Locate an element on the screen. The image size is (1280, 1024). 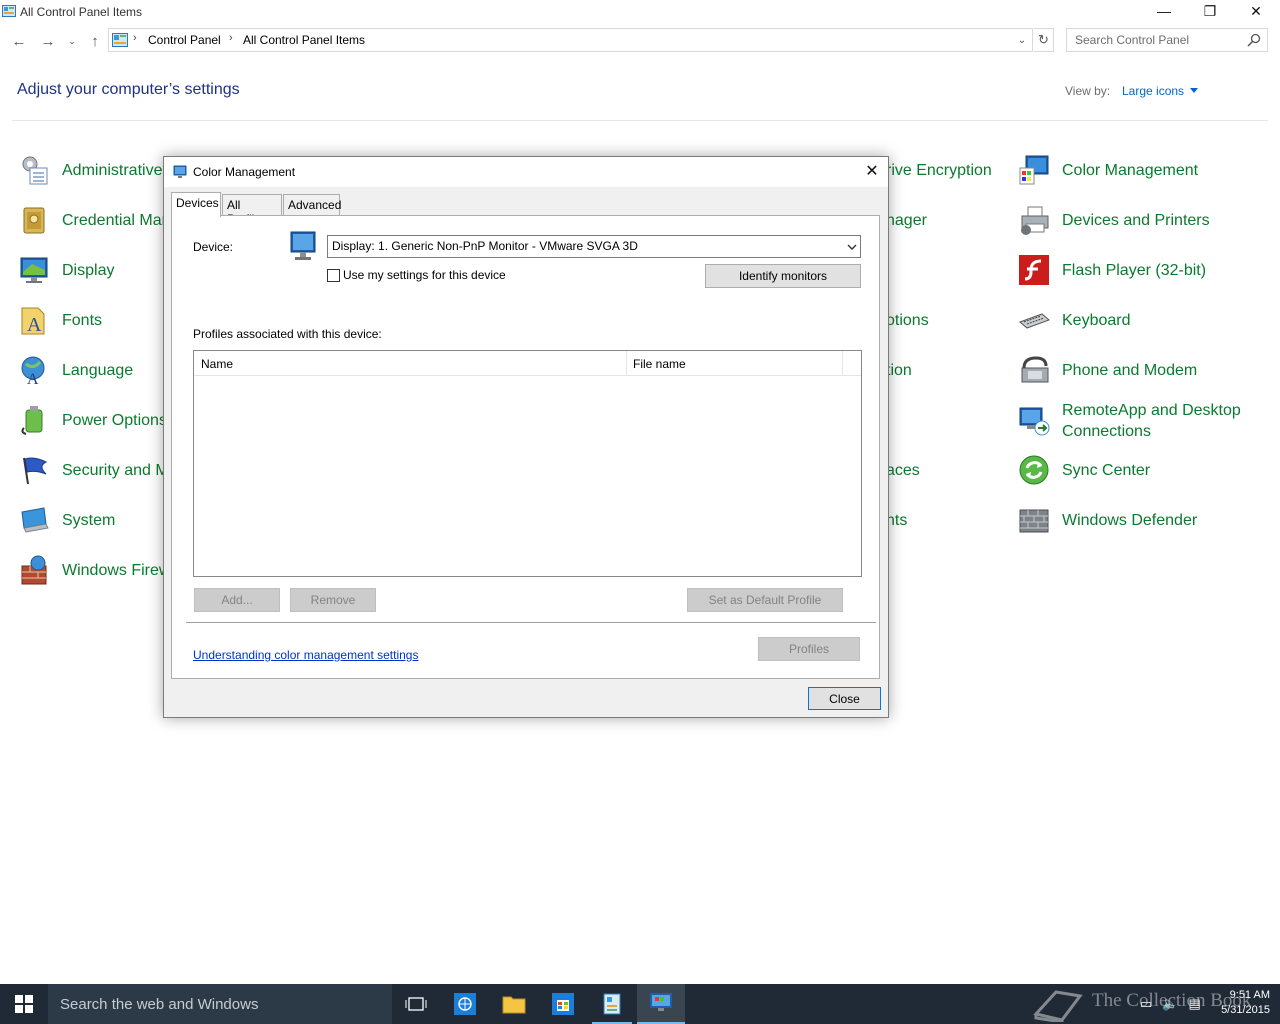
restore-icon: ❐ is located at coordinates (1210, 10).